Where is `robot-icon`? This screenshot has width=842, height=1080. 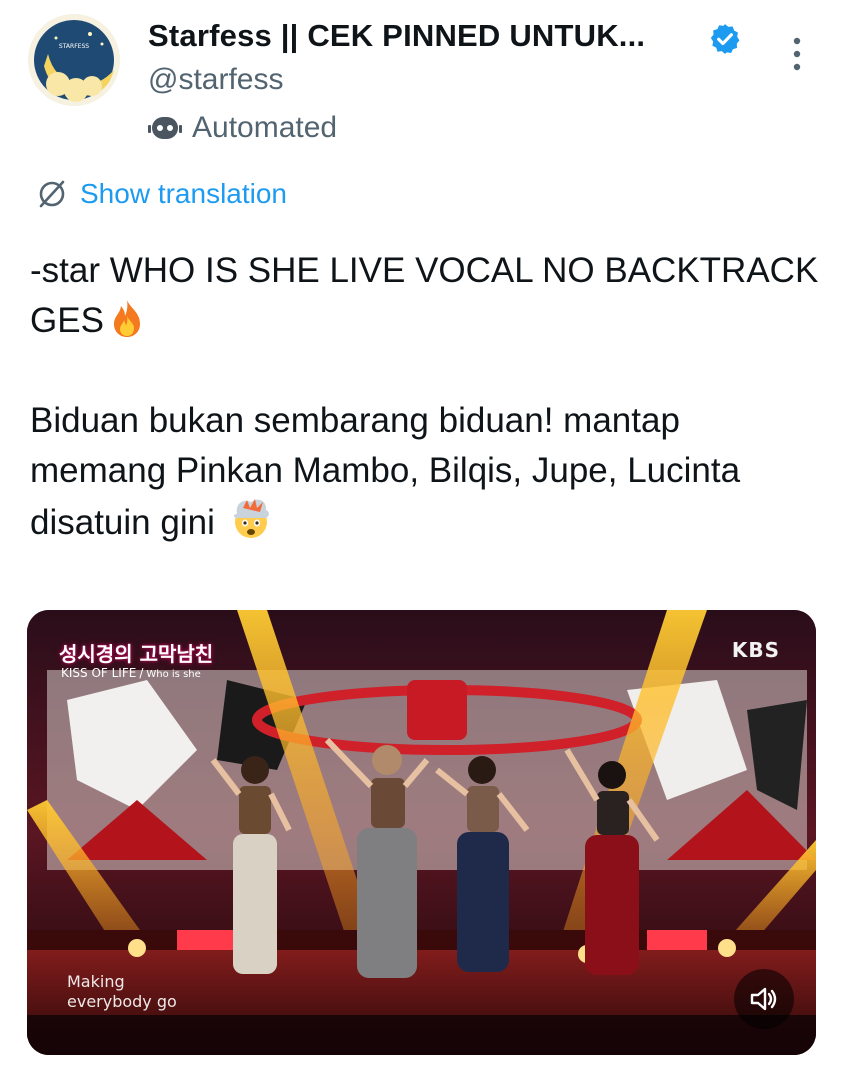
robot-icon is located at coordinates (165, 128).